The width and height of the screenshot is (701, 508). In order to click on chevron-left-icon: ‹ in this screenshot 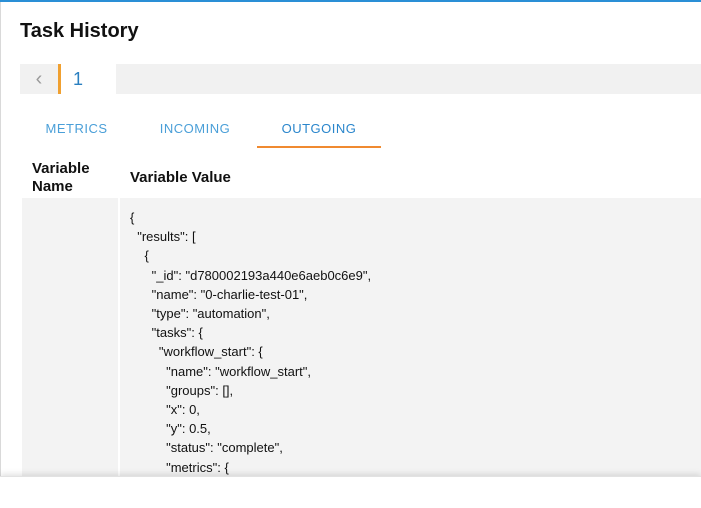, I will do `click(39, 78)`.